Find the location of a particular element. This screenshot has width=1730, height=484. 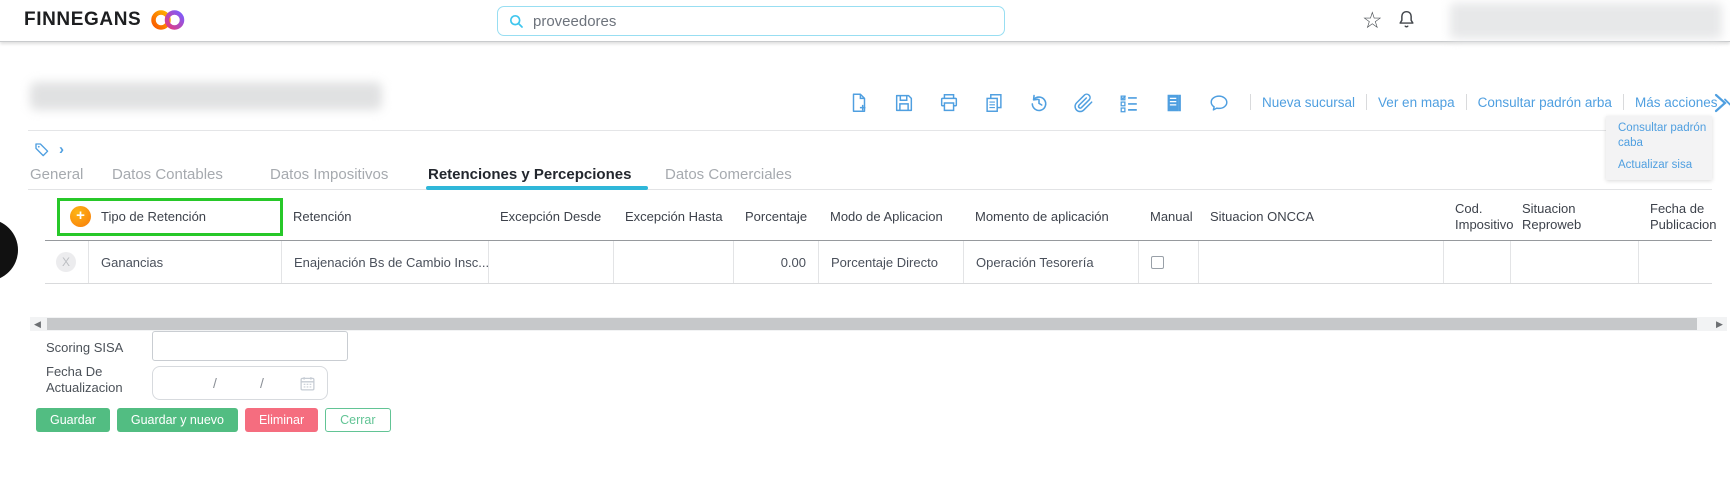

row-cell-tipo: Ganancias is located at coordinates (184, 262).